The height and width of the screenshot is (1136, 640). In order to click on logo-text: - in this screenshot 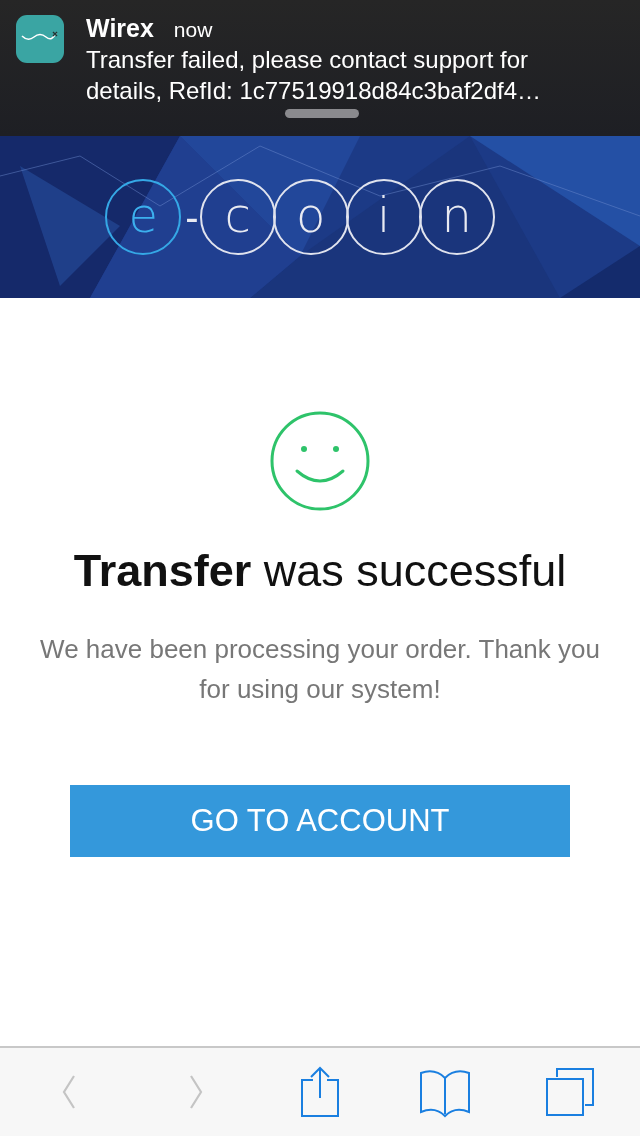, I will do `click(192, 217)`.